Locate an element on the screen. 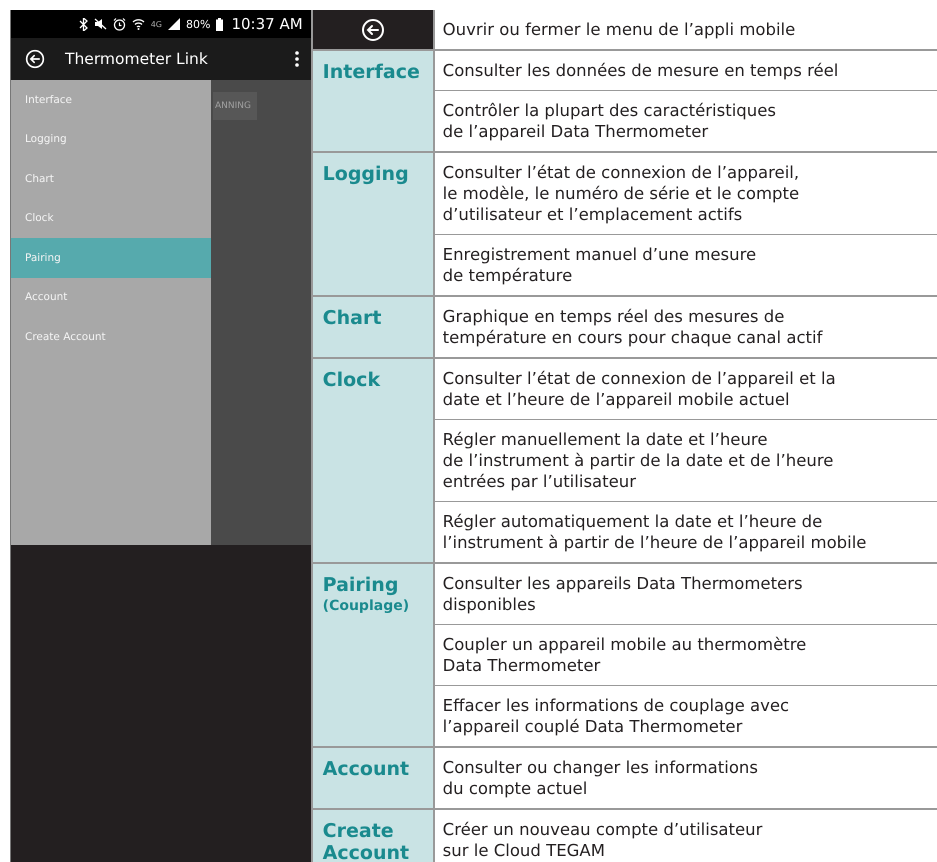 The width and height of the screenshot is (937, 862). drawer-item: Account is located at coordinates (111, 297).